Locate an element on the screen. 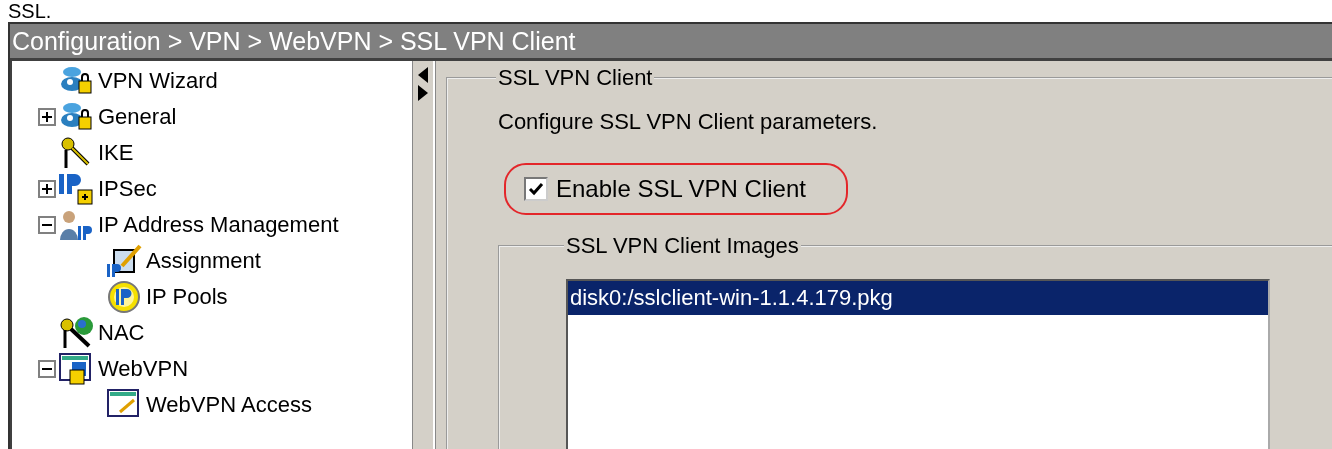  caption-text: SSL. is located at coordinates (30, 11).